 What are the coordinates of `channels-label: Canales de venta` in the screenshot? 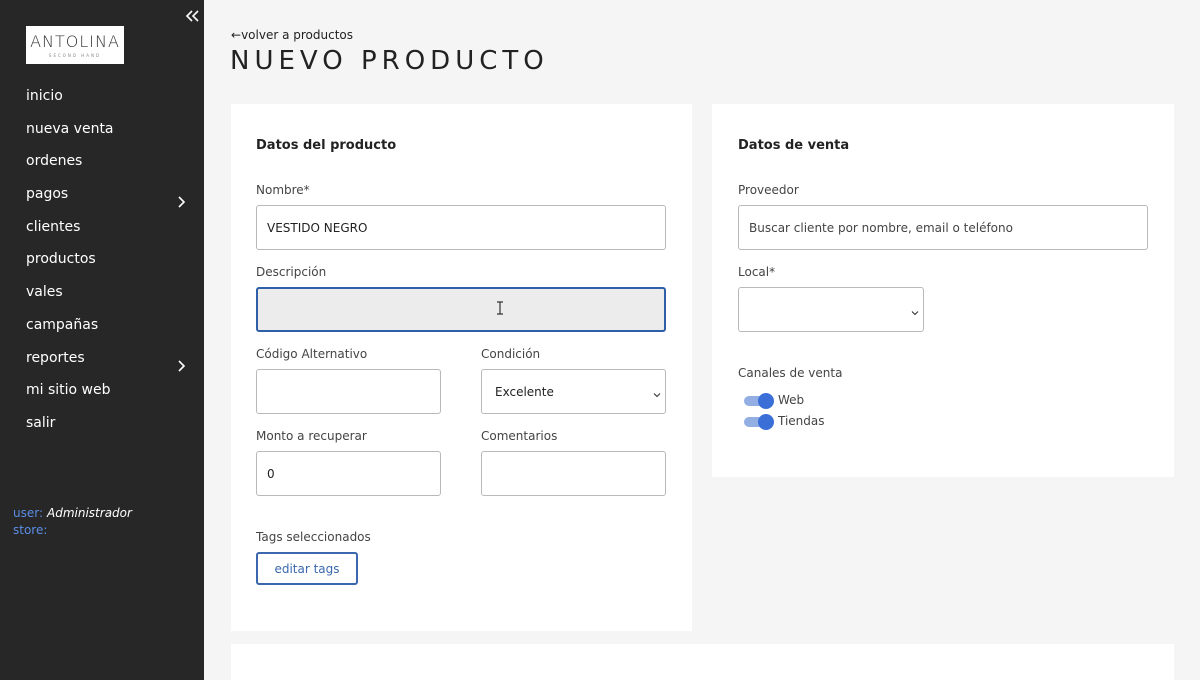 It's located at (790, 373).